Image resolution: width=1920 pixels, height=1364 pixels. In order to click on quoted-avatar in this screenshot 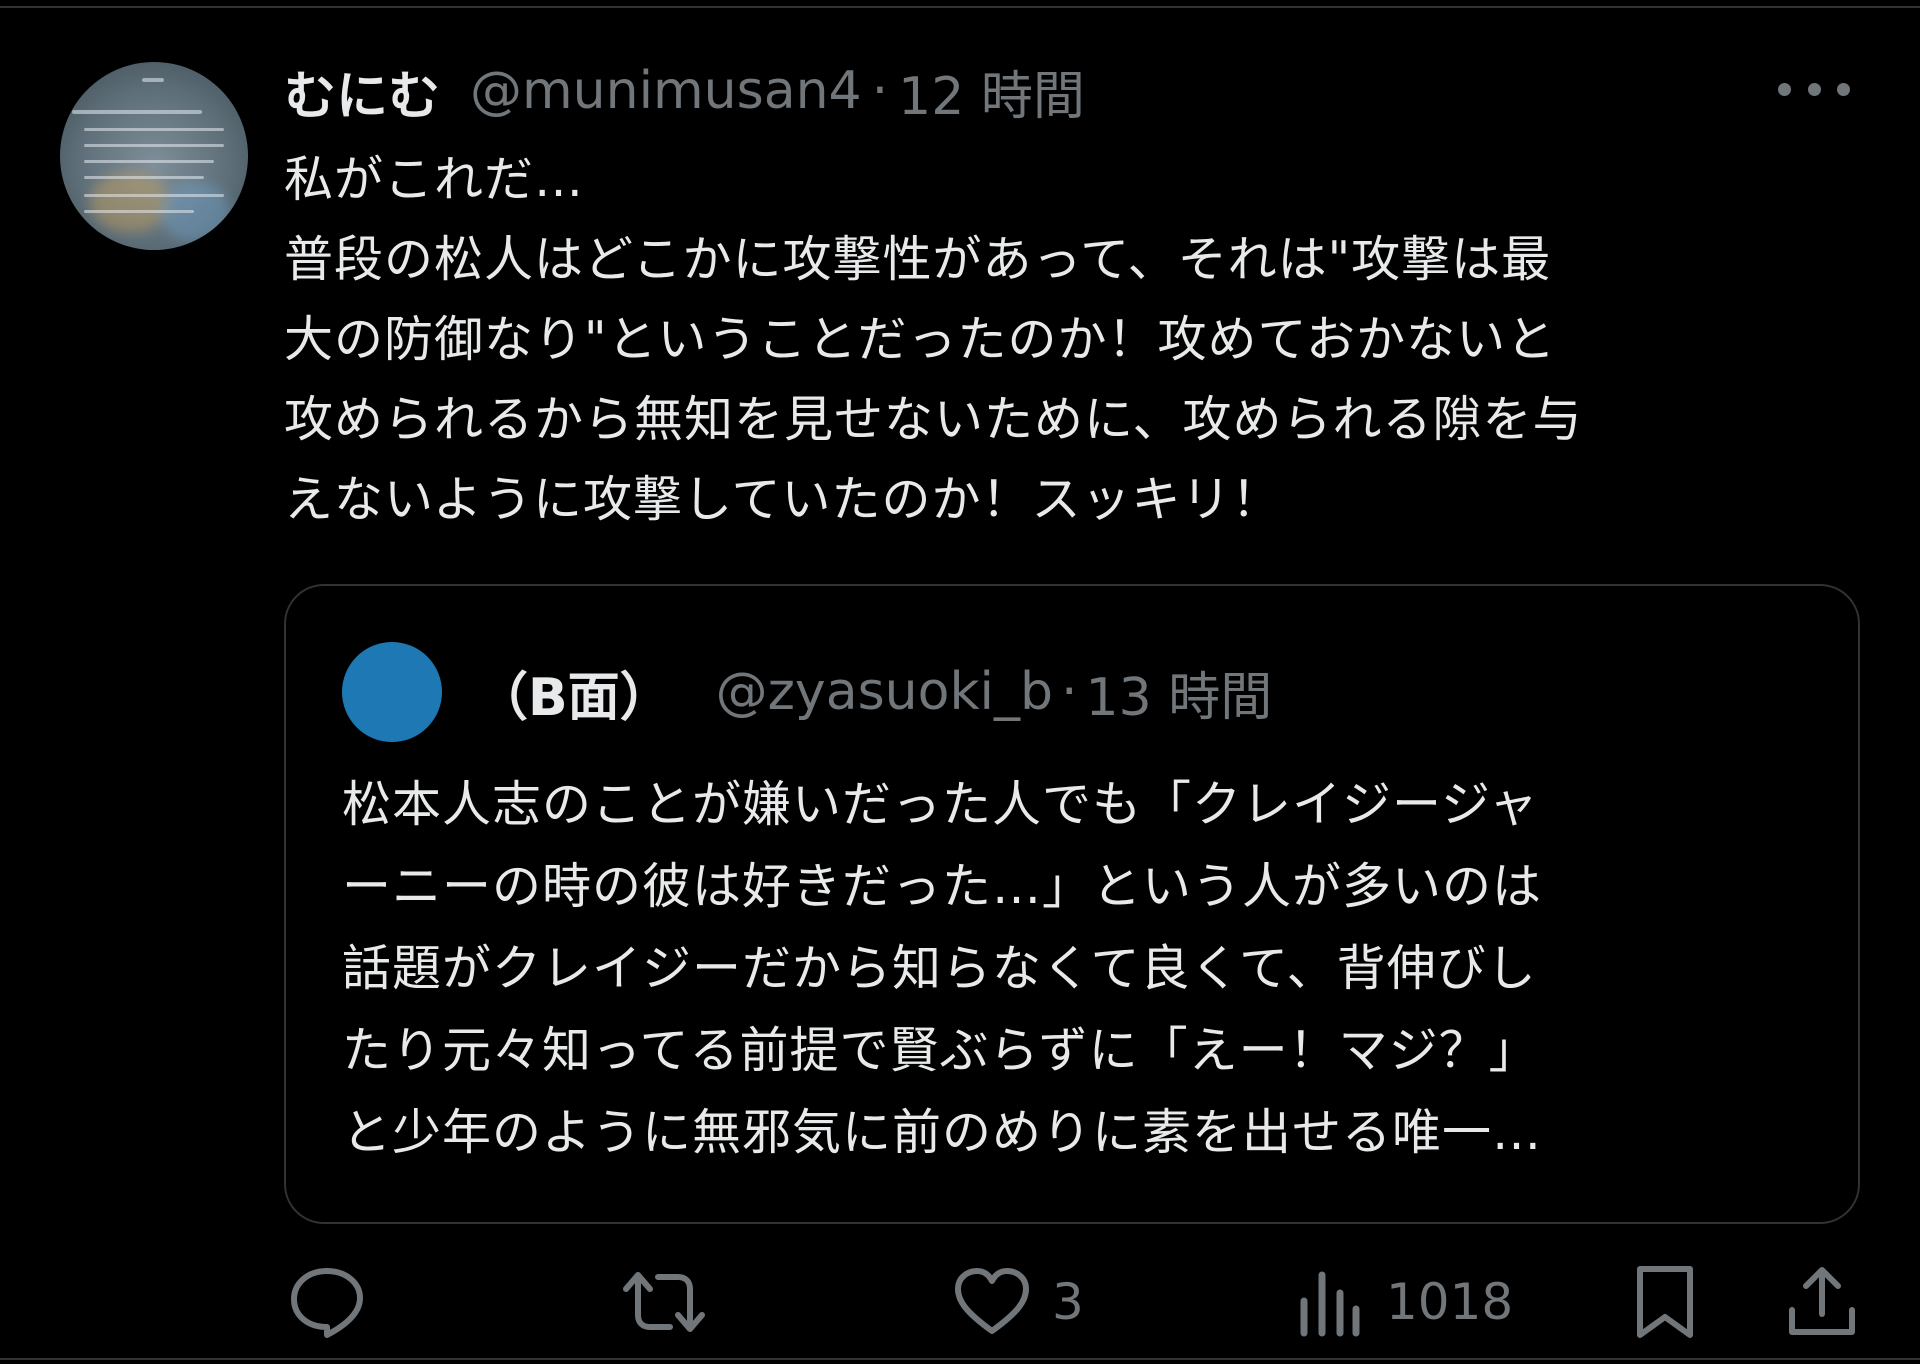, I will do `click(392, 692)`.